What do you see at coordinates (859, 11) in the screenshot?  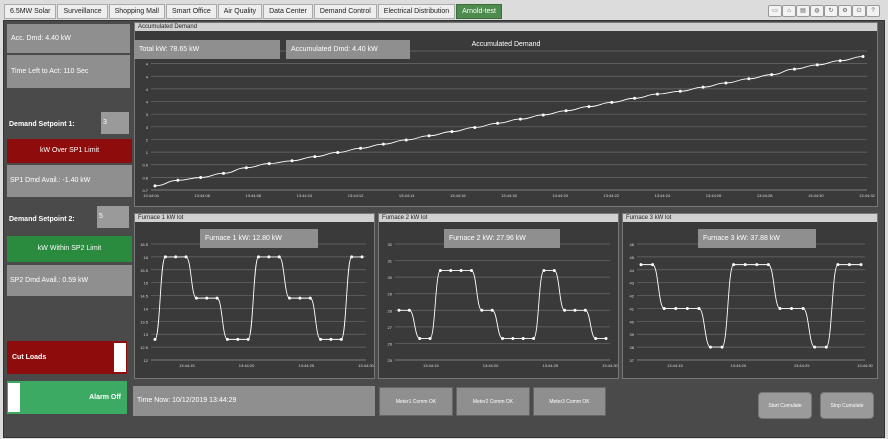 I see `power-icon: ⏻` at bounding box center [859, 11].